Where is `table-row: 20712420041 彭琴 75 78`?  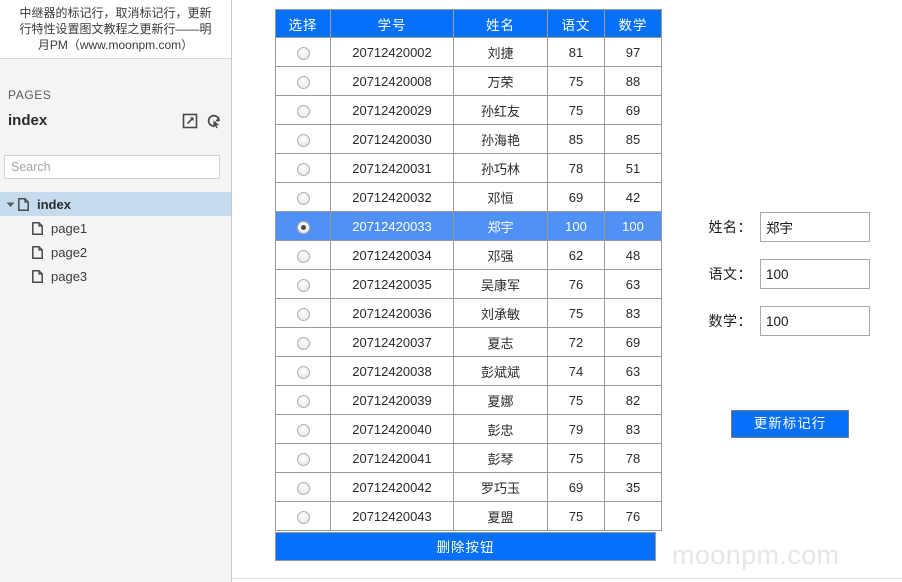 table-row: 20712420041 彭琴 75 78 is located at coordinates (468, 458).